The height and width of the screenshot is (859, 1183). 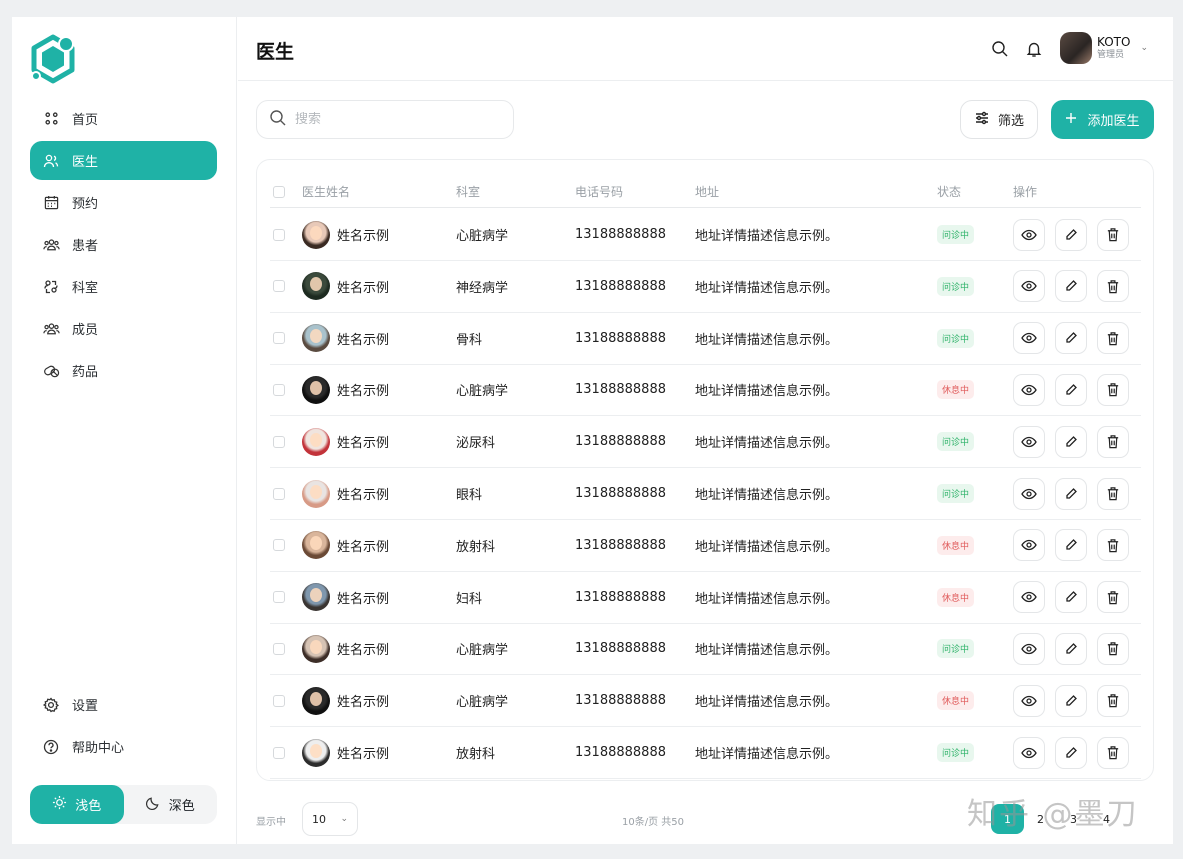 I want to click on add-doctor-button: 添加医生, so click(x=1102, y=119).